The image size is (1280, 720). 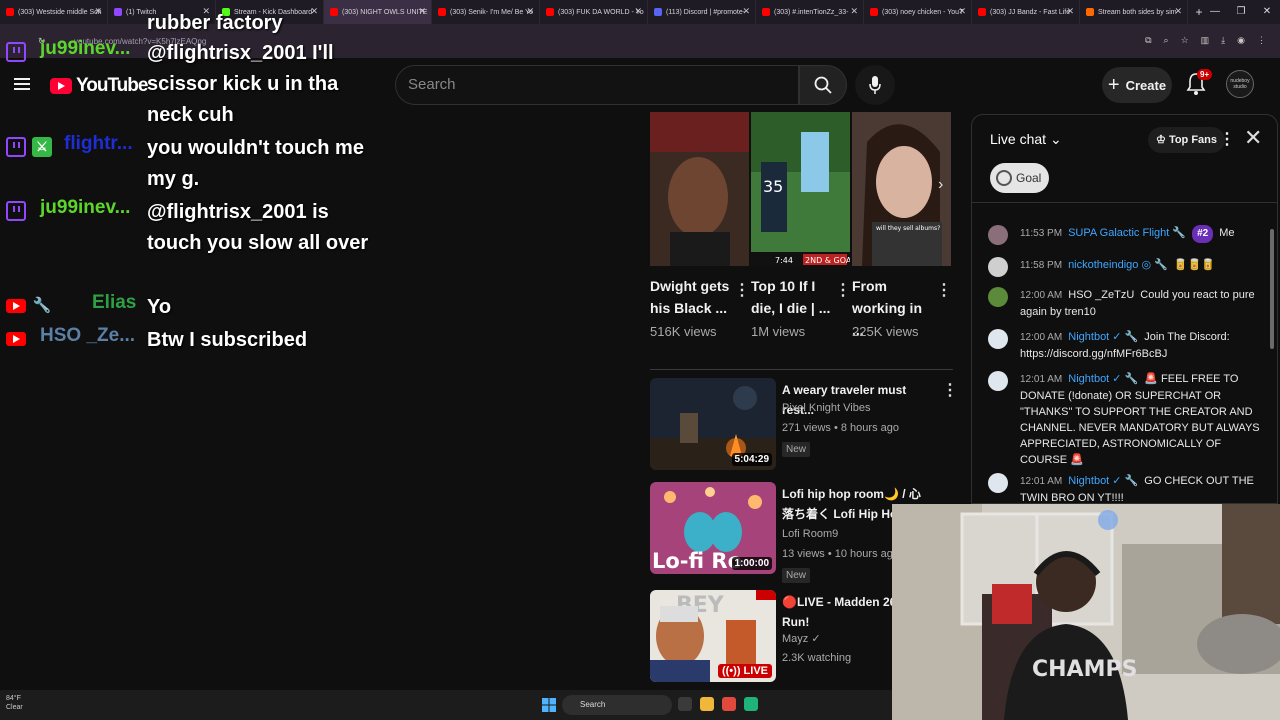 I want to click on tab-favicon-icon, so click(x=766, y=12).